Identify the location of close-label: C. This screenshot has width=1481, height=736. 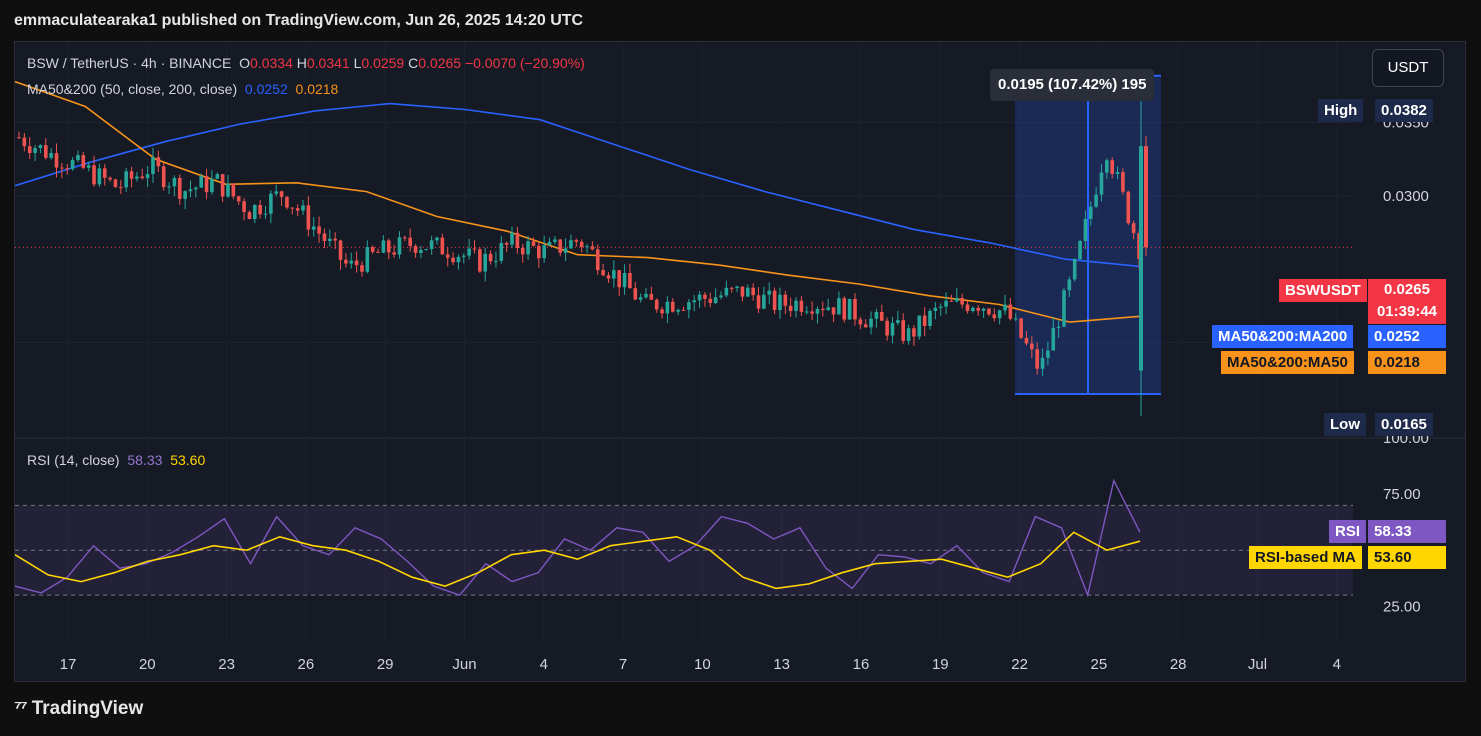
(413, 63).